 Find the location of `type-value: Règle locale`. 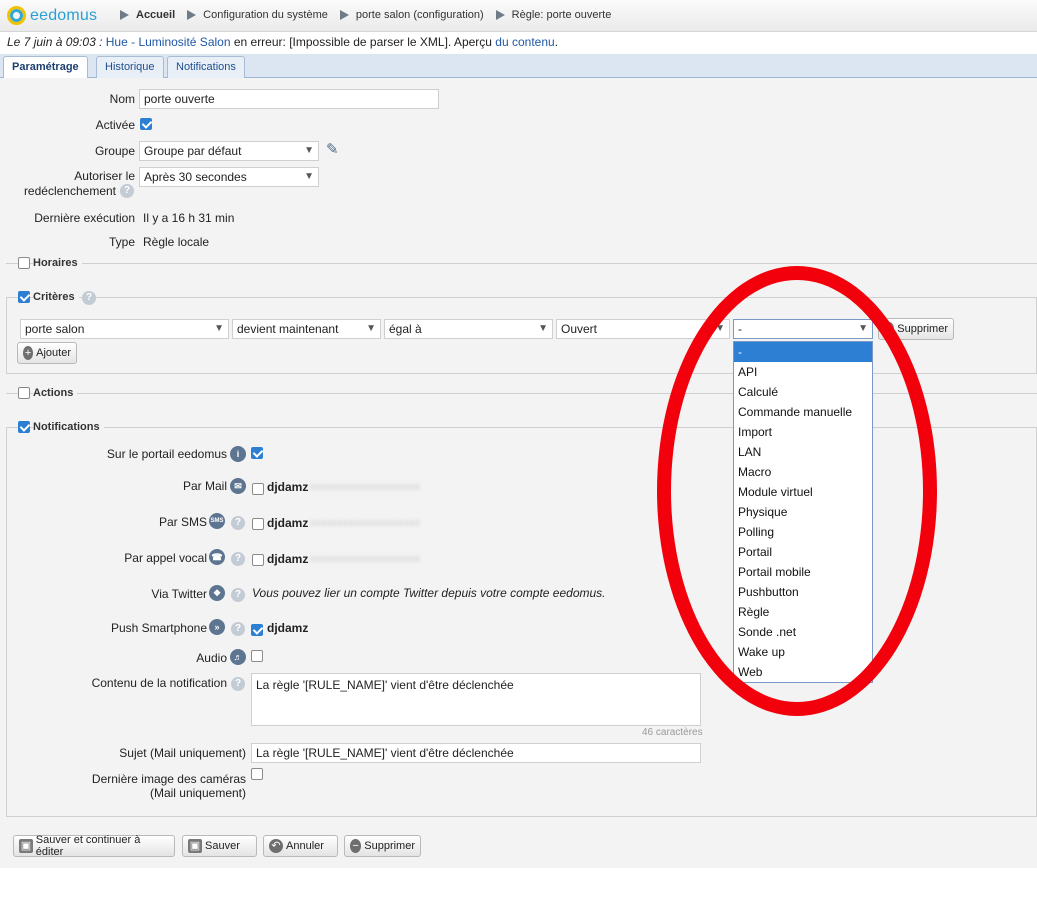

type-value: Règle locale is located at coordinates (176, 242).